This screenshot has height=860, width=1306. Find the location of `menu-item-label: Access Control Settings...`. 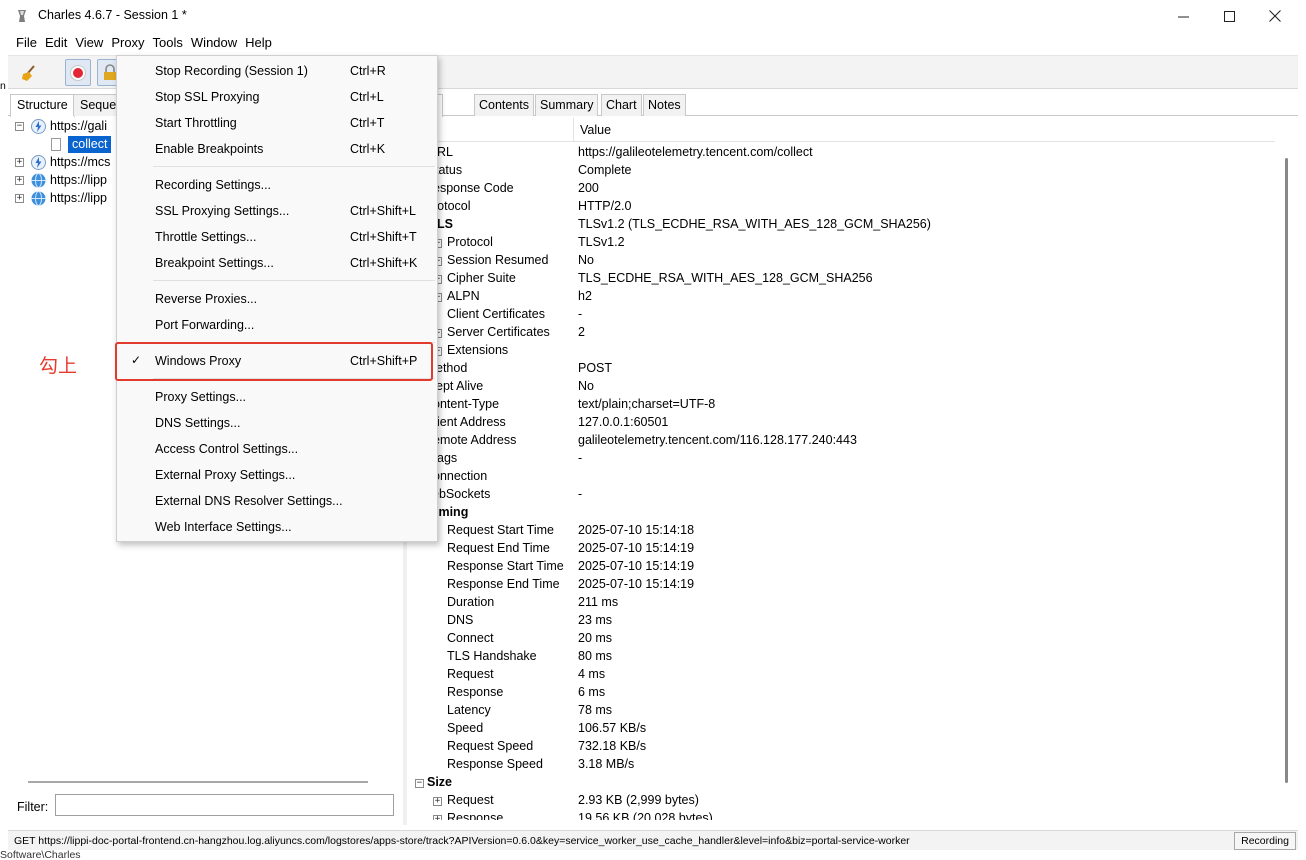

menu-item-label: Access Control Settings... is located at coordinates (227, 449).